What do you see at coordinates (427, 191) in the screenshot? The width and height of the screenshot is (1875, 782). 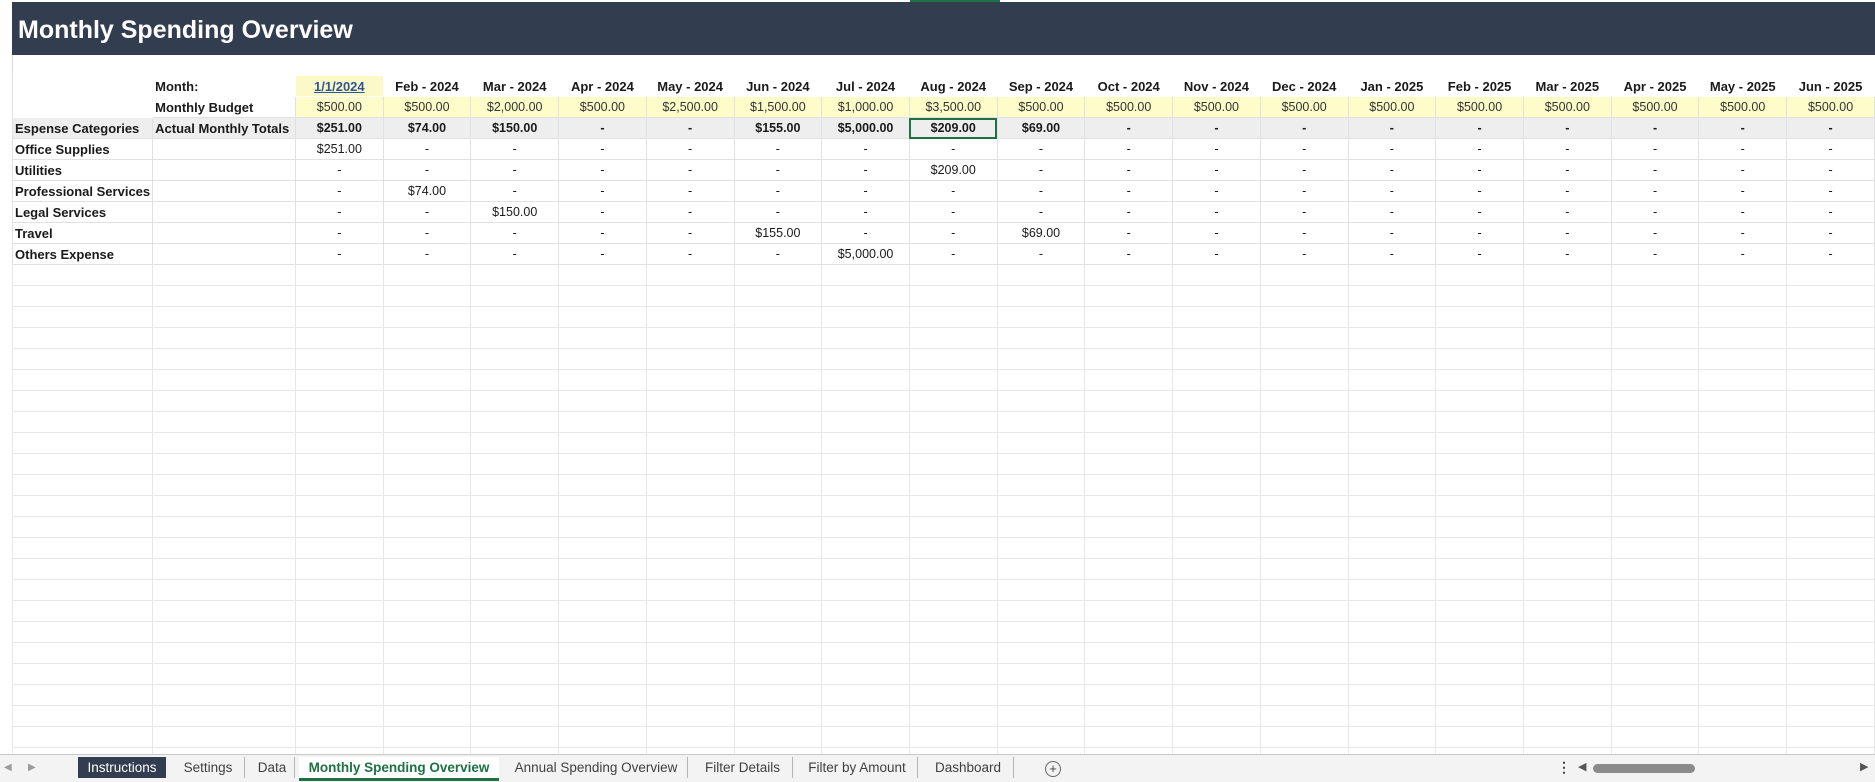 I see `category-value-cell: $74.00` at bounding box center [427, 191].